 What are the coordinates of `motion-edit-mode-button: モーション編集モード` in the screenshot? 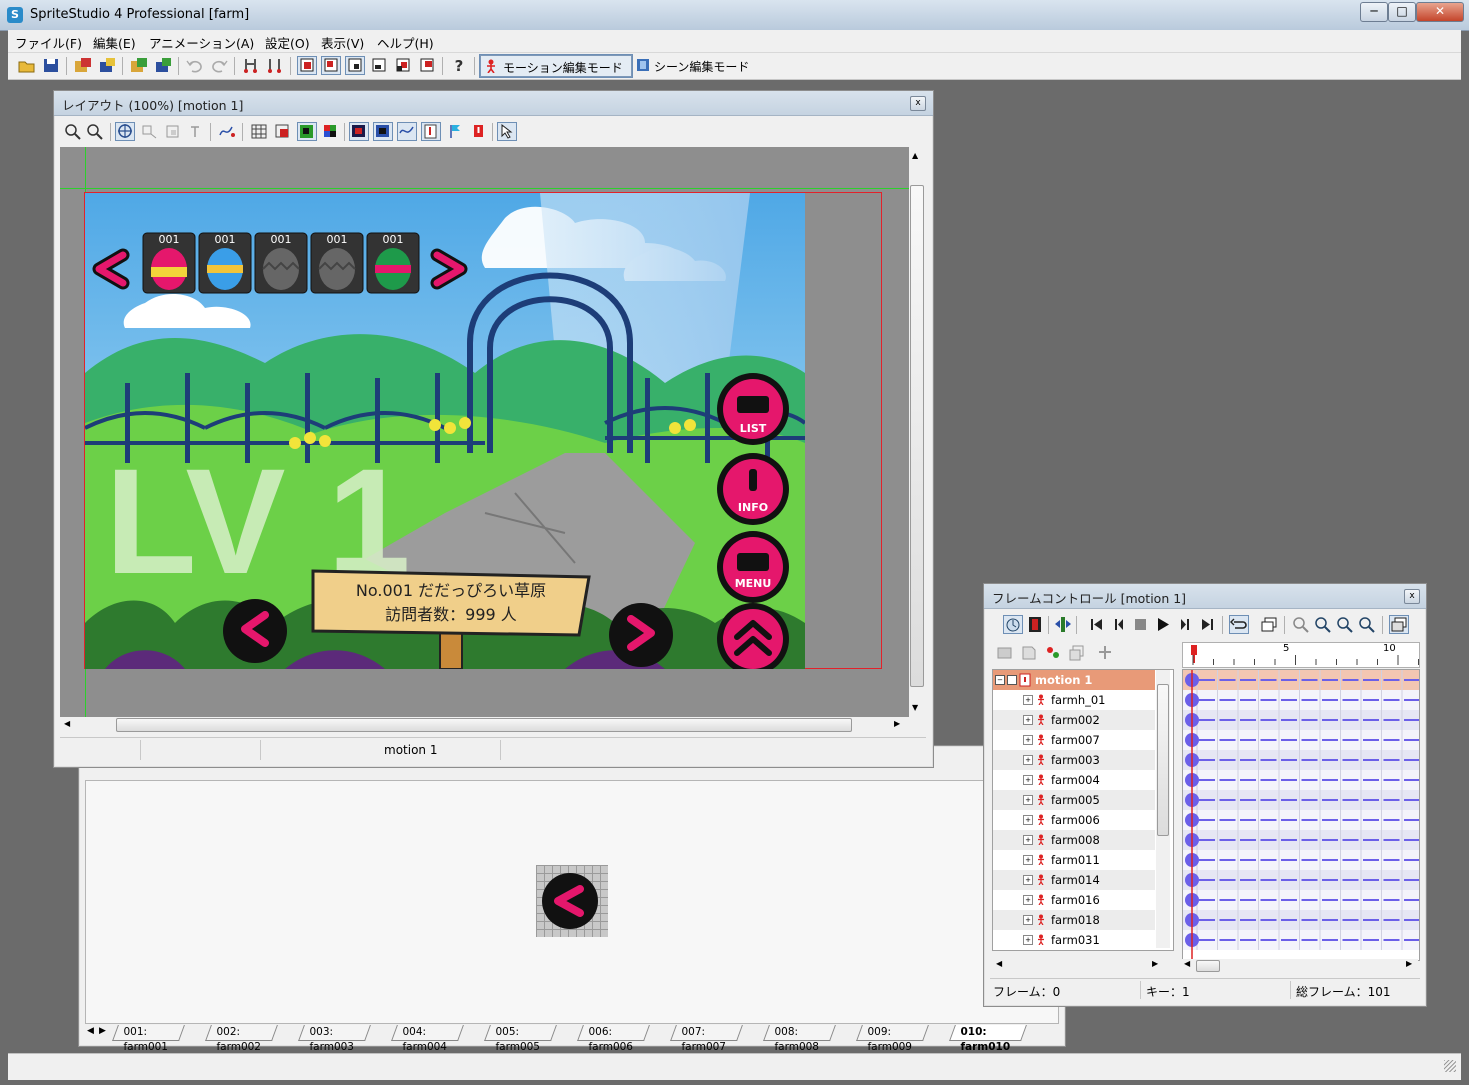 It's located at (556, 66).